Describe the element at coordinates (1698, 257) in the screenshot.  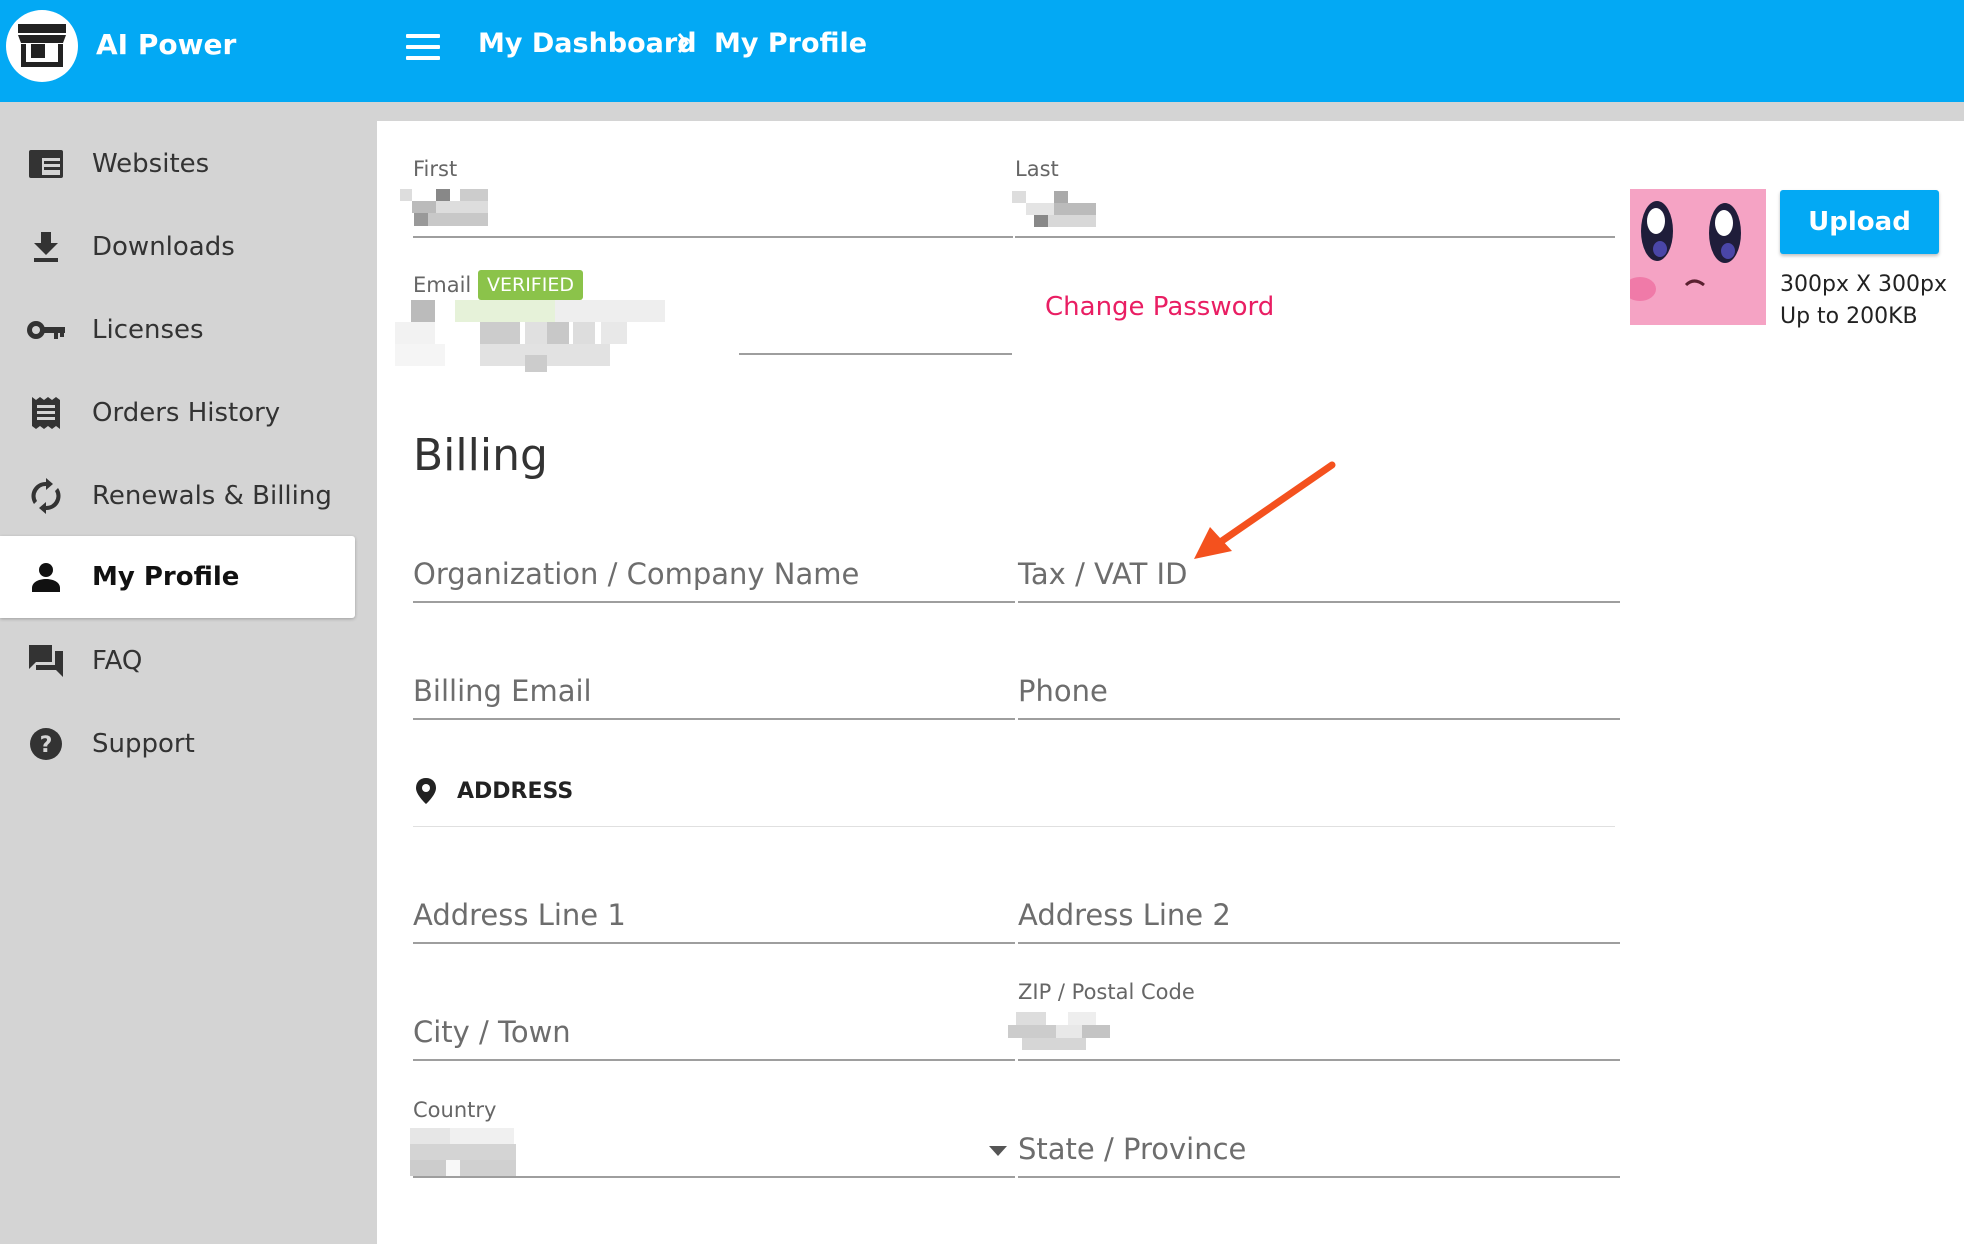
I see `avatar` at that location.